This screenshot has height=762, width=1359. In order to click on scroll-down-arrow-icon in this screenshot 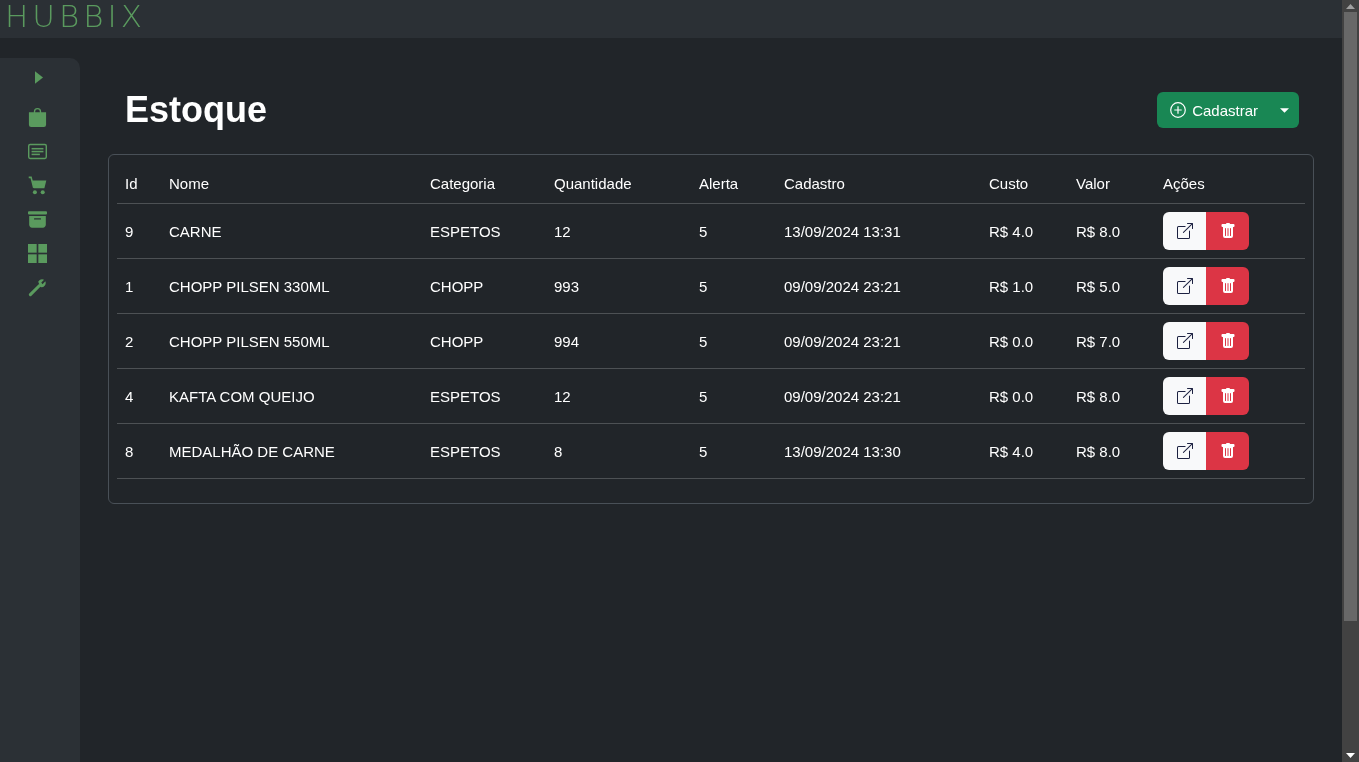, I will do `click(1350, 755)`.